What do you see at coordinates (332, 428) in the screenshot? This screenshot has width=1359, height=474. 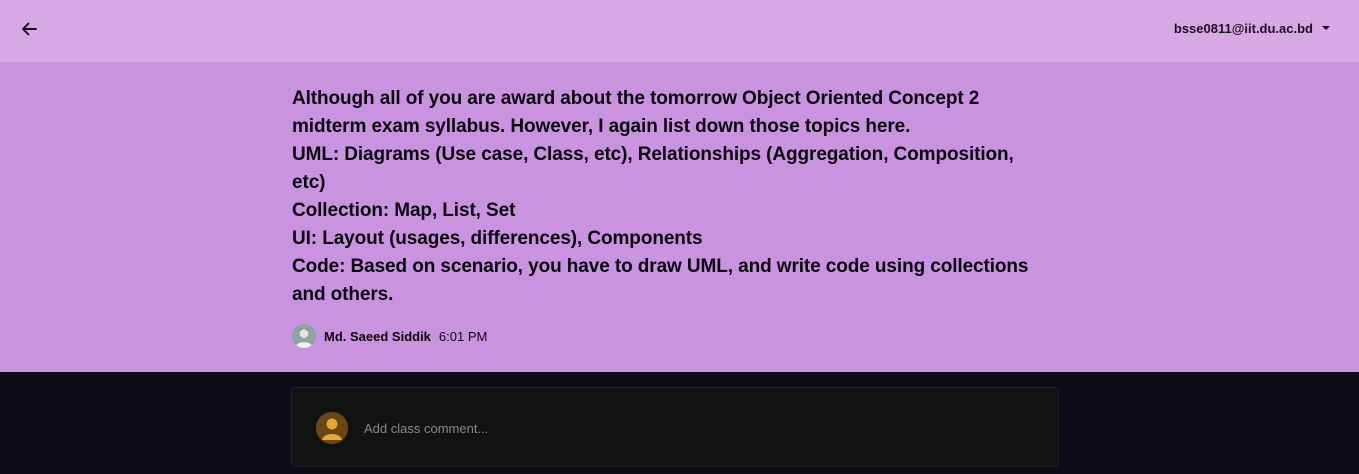 I see `person-icon` at bounding box center [332, 428].